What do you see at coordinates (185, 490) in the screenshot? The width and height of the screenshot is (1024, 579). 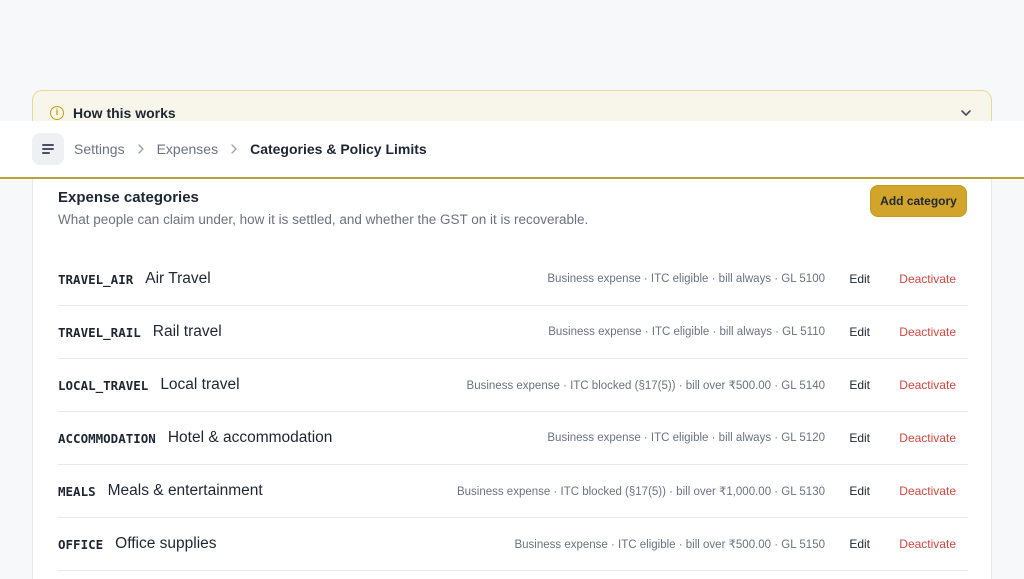 I see `category-name: Meals & entertainment` at bounding box center [185, 490].